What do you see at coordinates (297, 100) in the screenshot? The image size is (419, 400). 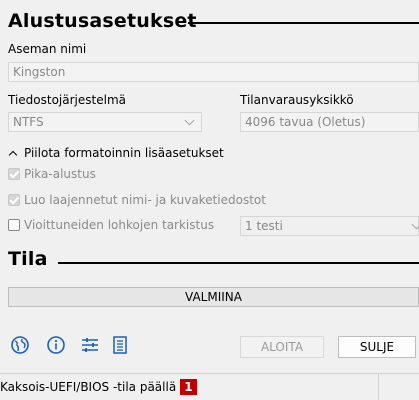 I see `cluster-size-caption: Tilanvarausyksikkö` at bounding box center [297, 100].